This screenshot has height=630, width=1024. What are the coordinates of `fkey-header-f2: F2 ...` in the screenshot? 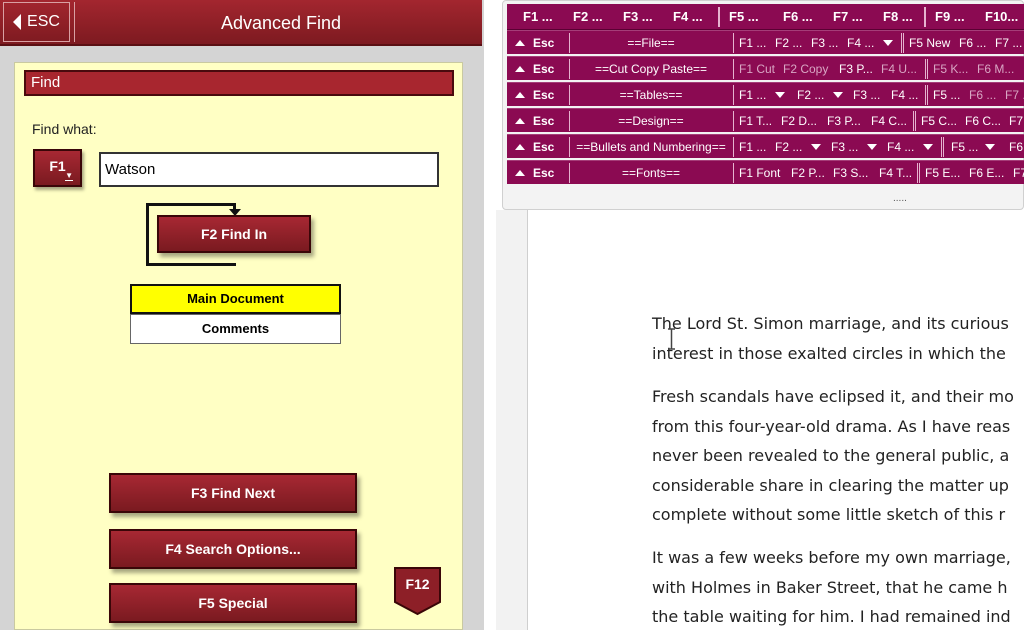 It's located at (588, 17).